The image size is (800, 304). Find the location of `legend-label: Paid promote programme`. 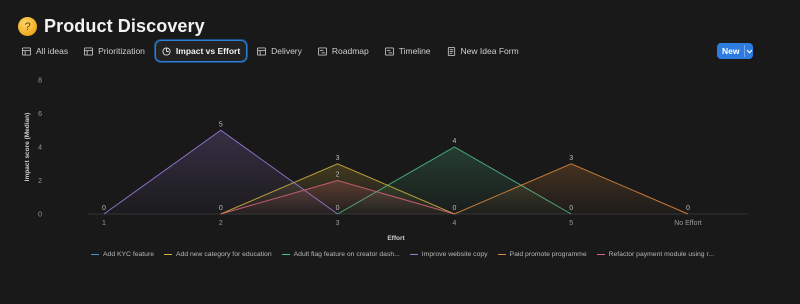

legend-label: Paid promote programme is located at coordinates (548, 254).